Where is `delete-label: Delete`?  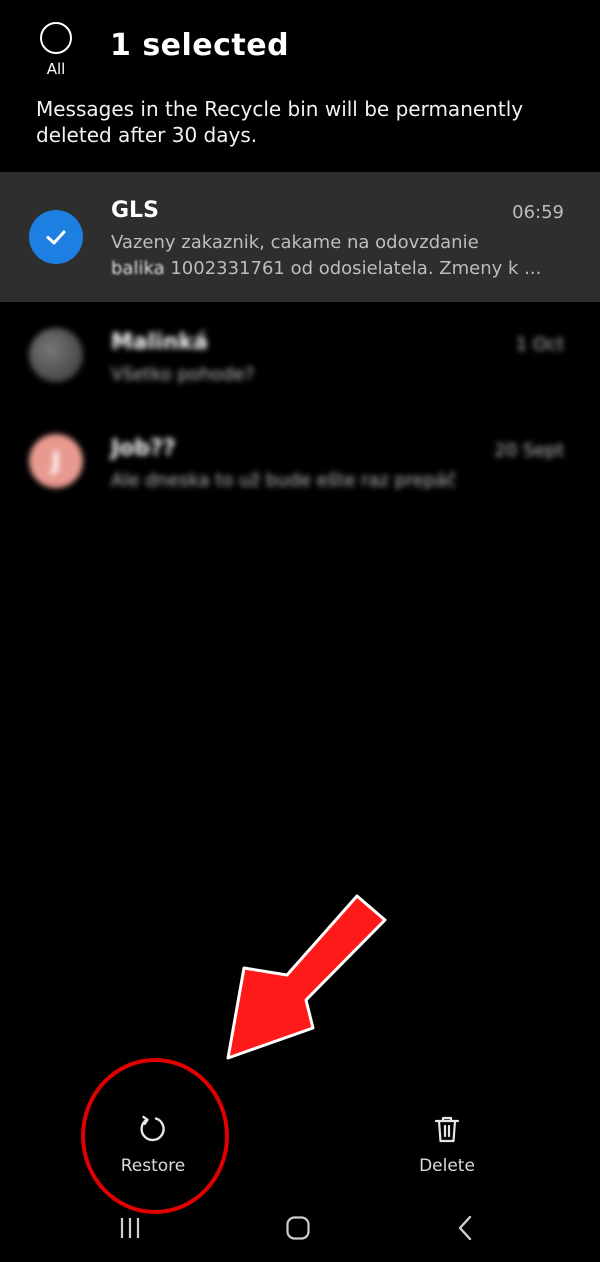
delete-label: Delete is located at coordinates (447, 1166).